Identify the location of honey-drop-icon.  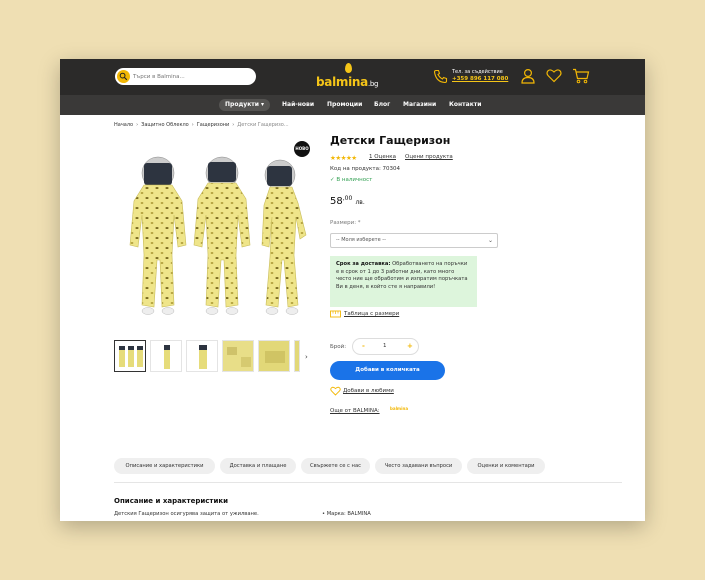
(348, 68).